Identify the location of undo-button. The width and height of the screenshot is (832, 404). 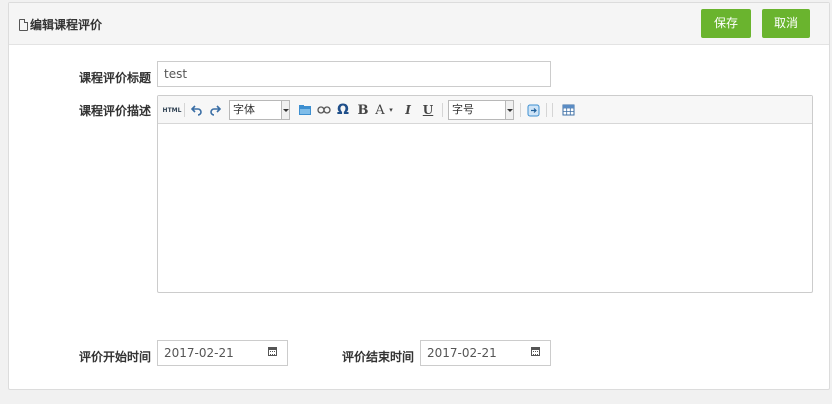
(197, 110).